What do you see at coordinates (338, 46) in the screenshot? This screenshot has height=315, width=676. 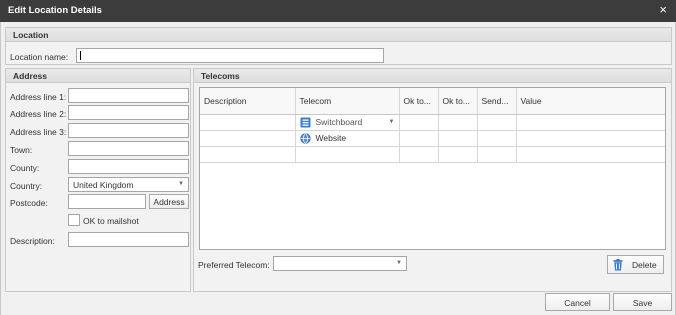 I see `location-group: Location Location name:` at bounding box center [338, 46].